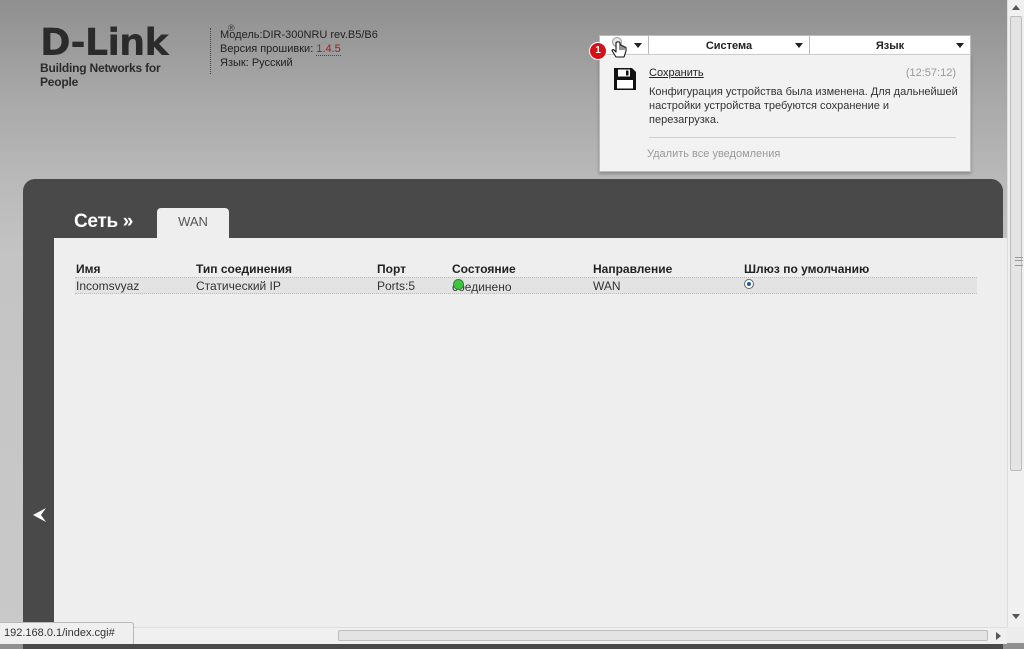 This screenshot has height=649, width=1024. I want to click on language-menu: Язык, so click(890, 45).